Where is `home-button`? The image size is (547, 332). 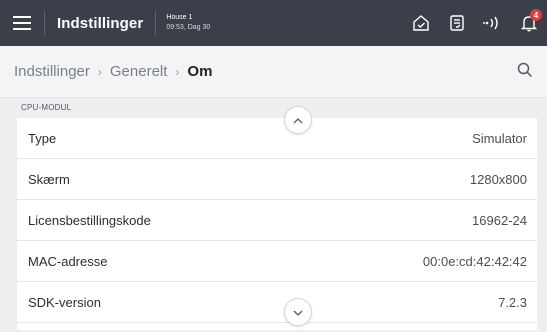 home-button is located at coordinates (421, 23).